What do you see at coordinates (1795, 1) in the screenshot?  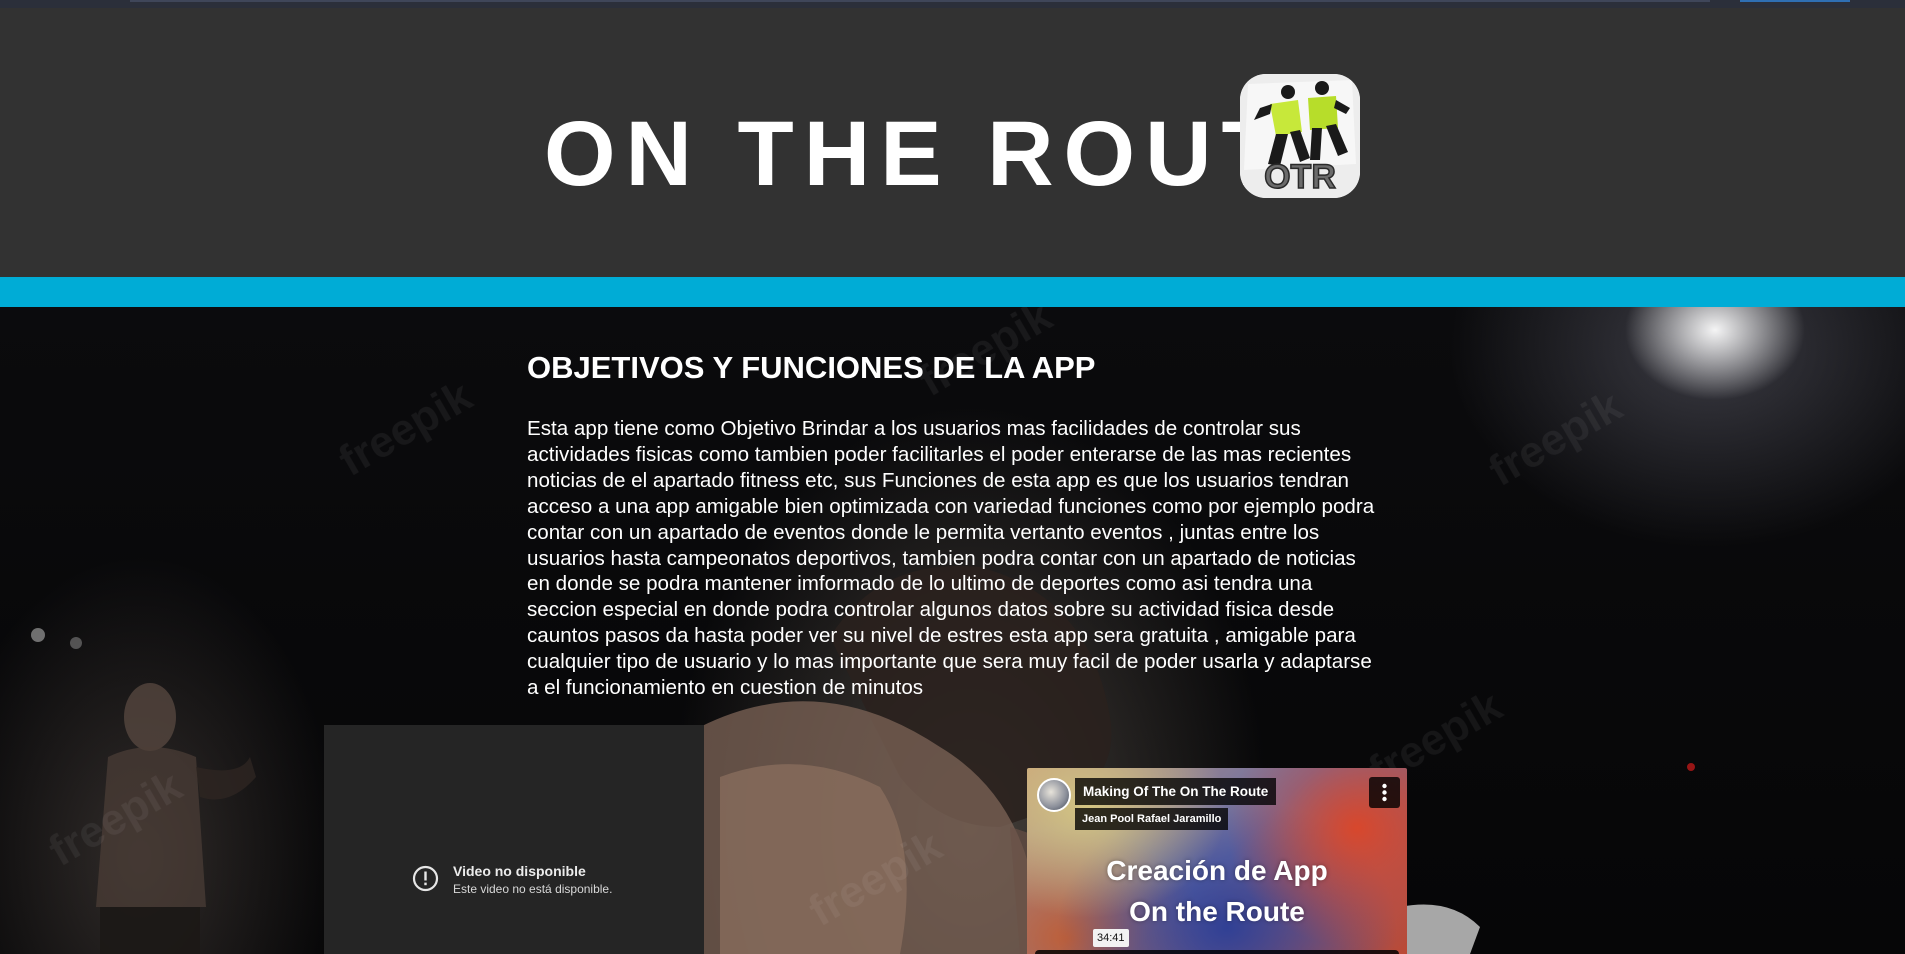 I see `top-strip-accent` at bounding box center [1795, 1].